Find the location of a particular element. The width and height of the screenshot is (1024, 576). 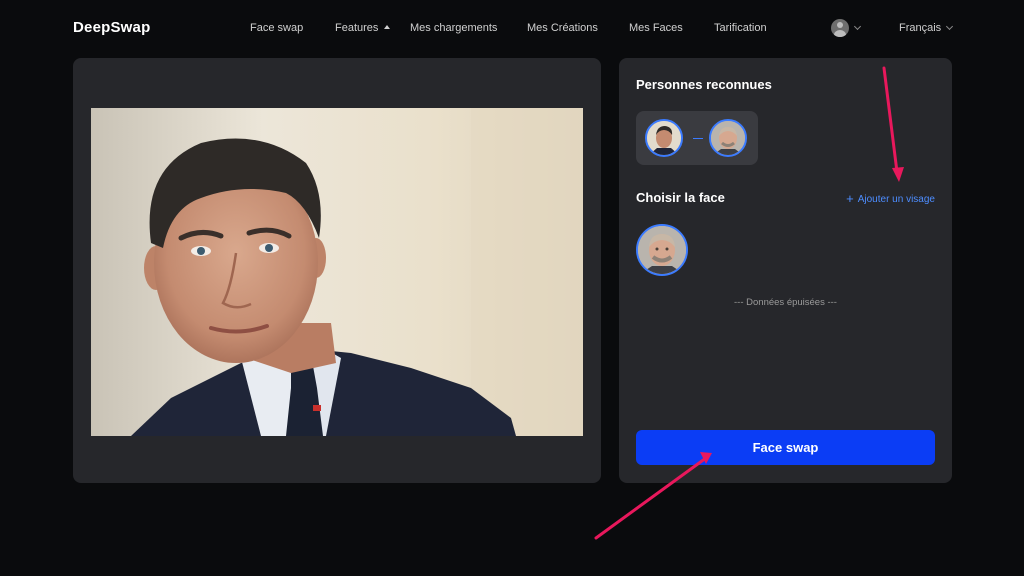

deepswap-logo: DeepSwap is located at coordinates (111, 27).